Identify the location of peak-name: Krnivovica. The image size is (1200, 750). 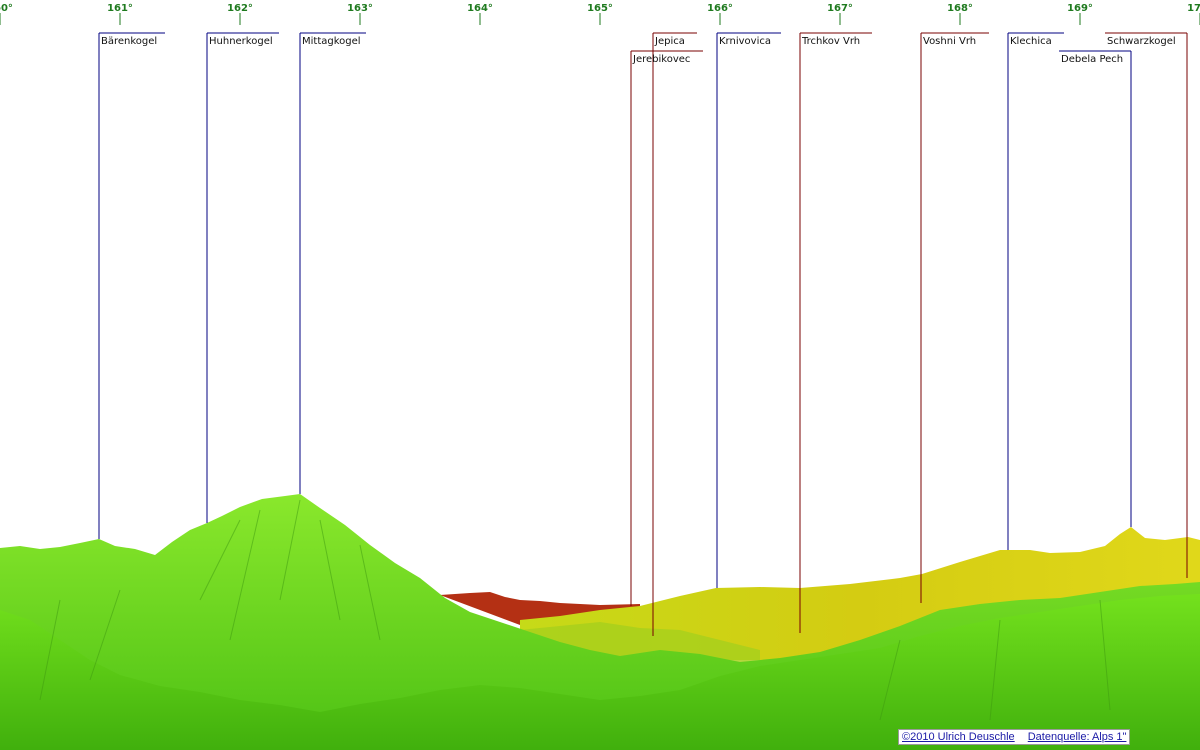
(745, 41).